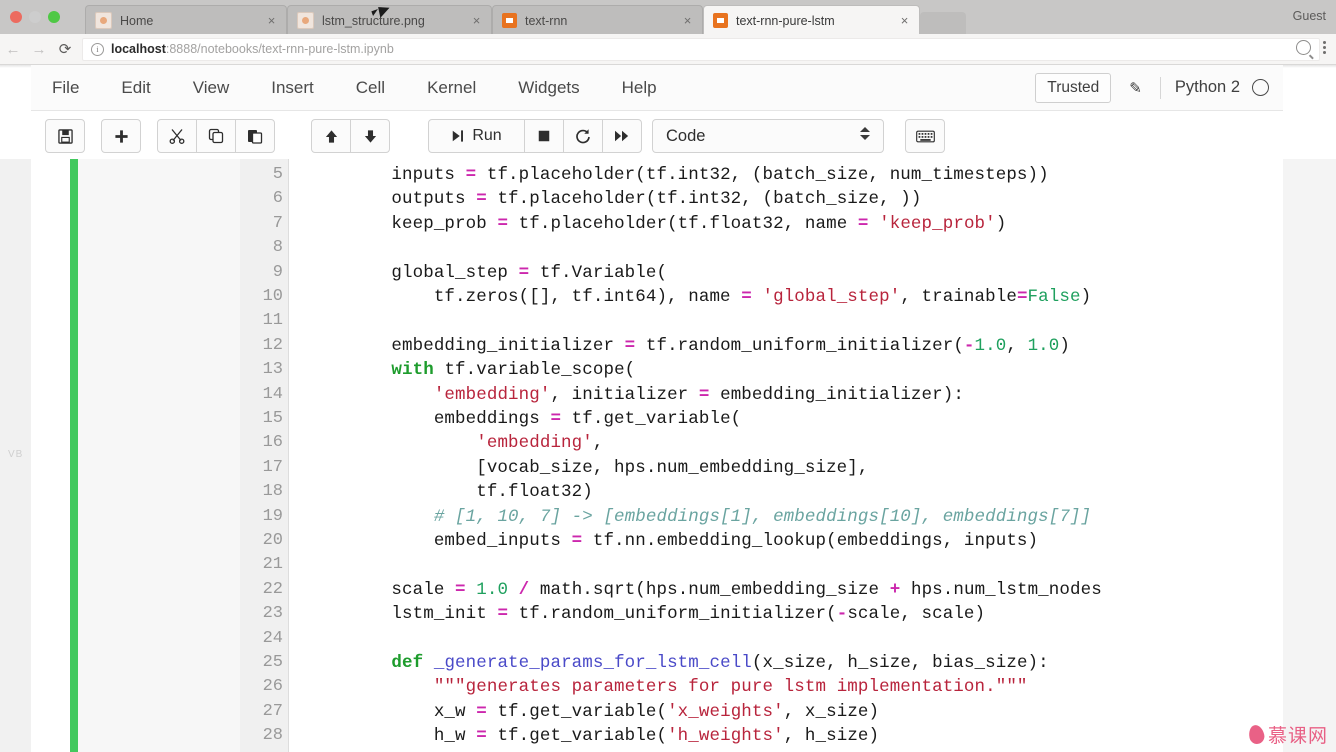 This screenshot has width=1336, height=752. What do you see at coordinates (13, 49) in the screenshot?
I see `back-button: ←` at bounding box center [13, 49].